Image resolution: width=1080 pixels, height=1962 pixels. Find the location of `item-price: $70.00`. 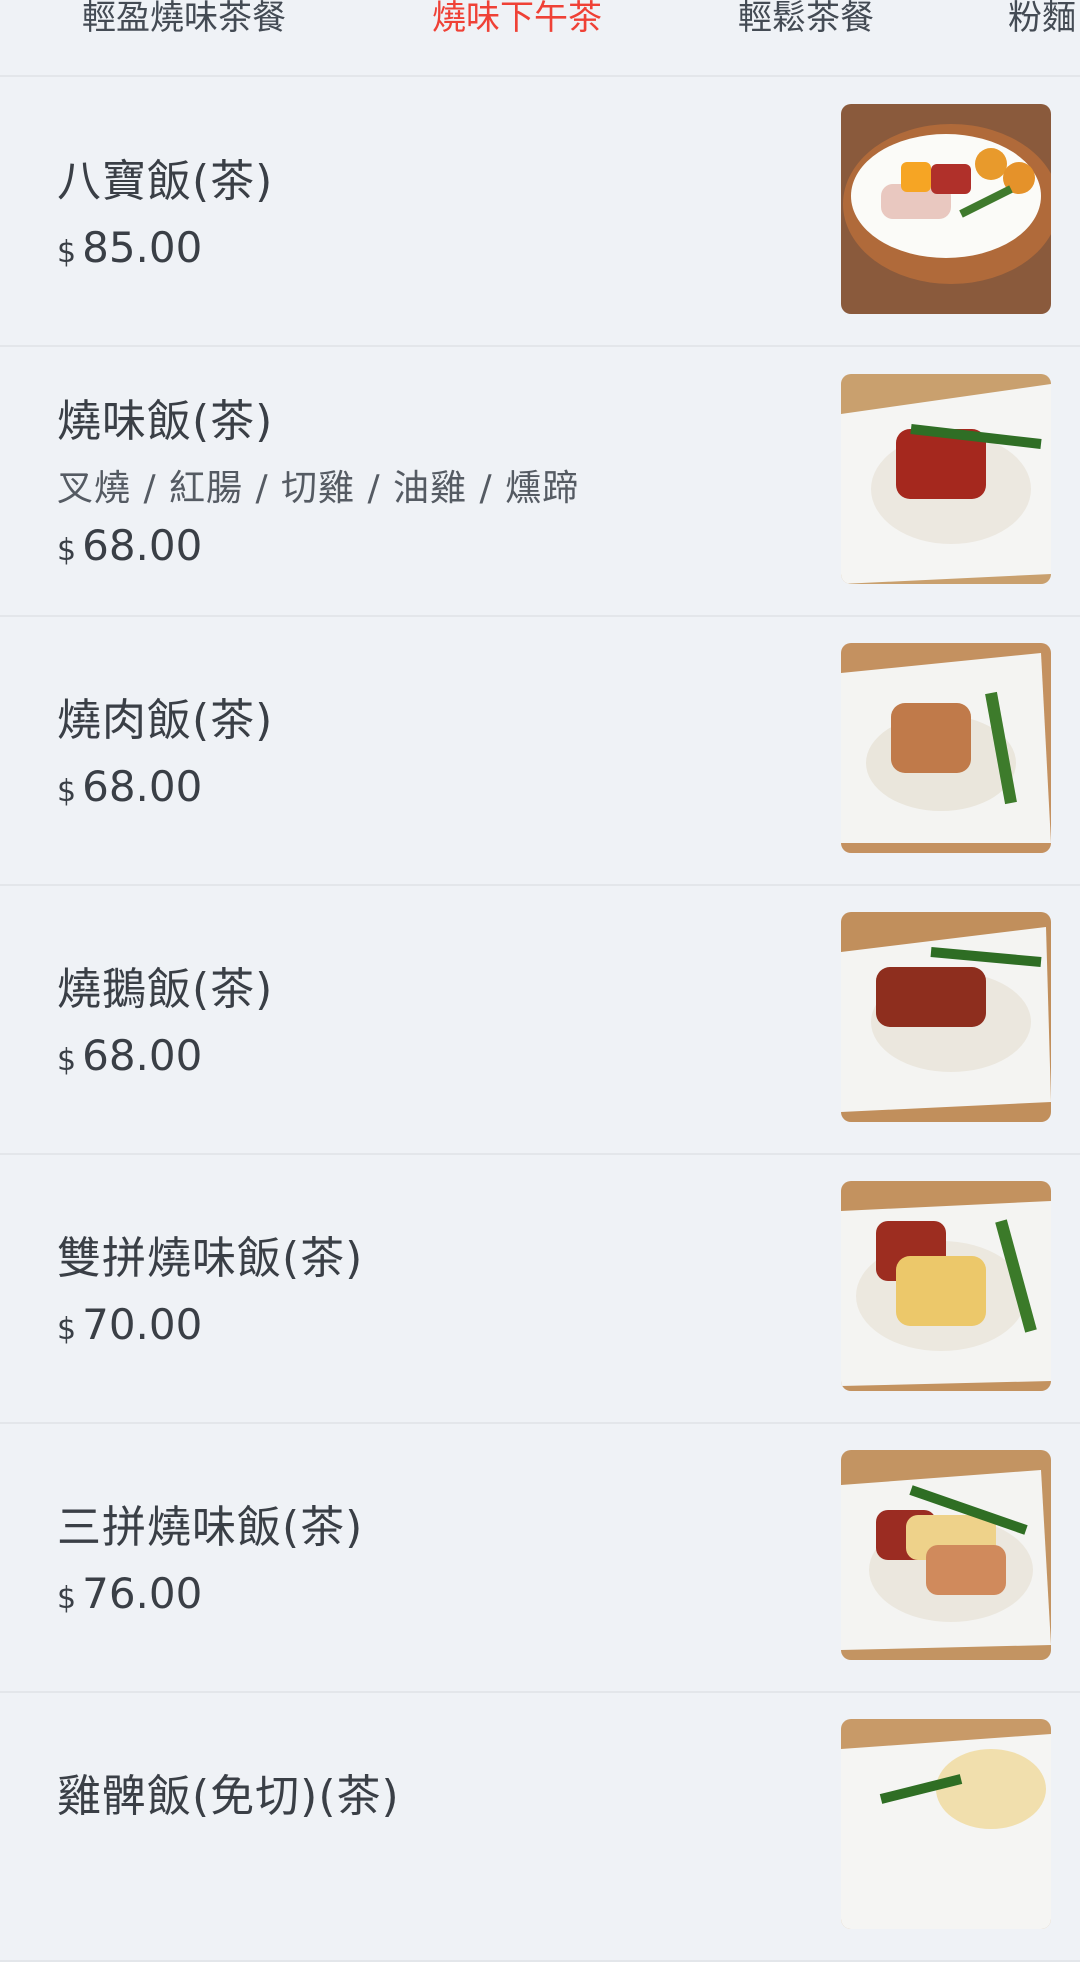

item-price: $70.00 is located at coordinates (130, 1324).